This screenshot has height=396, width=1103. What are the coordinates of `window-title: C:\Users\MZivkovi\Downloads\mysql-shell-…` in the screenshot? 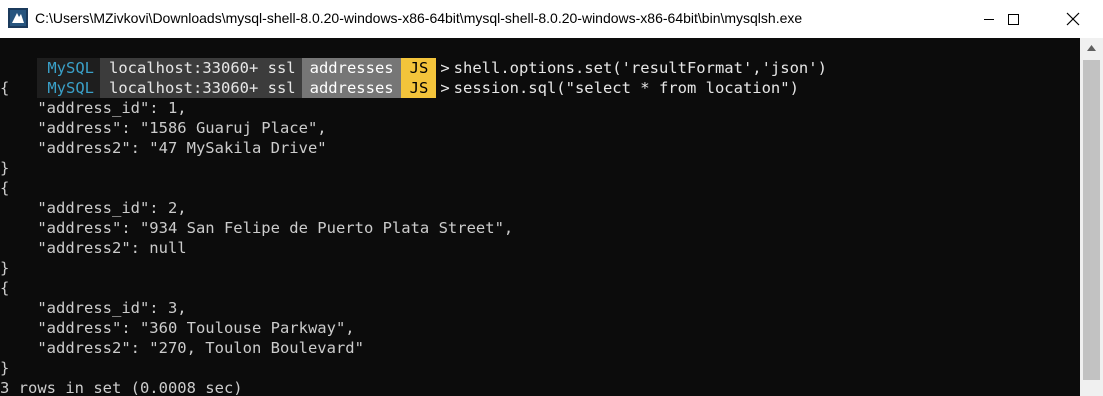 It's located at (419, 18).